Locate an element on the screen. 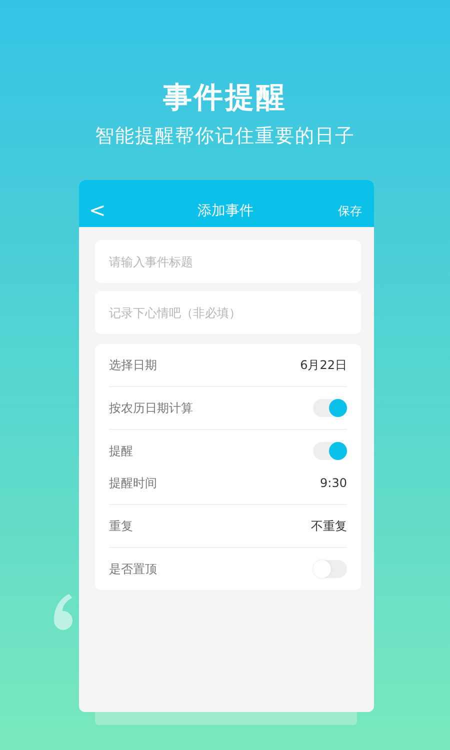 The width and height of the screenshot is (450, 750). setting-label: 提醒时间 is located at coordinates (133, 483).